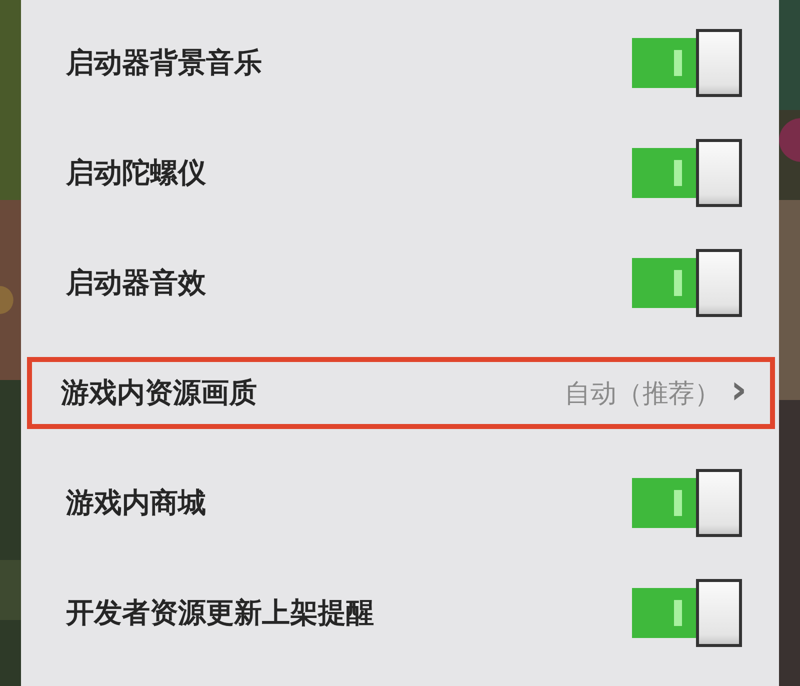 This screenshot has width=800, height=686. What do you see at coordinates (136, 503) in the screenshot?
I see `setting-label: 游戏内商城` at bounding box center [136, 503].